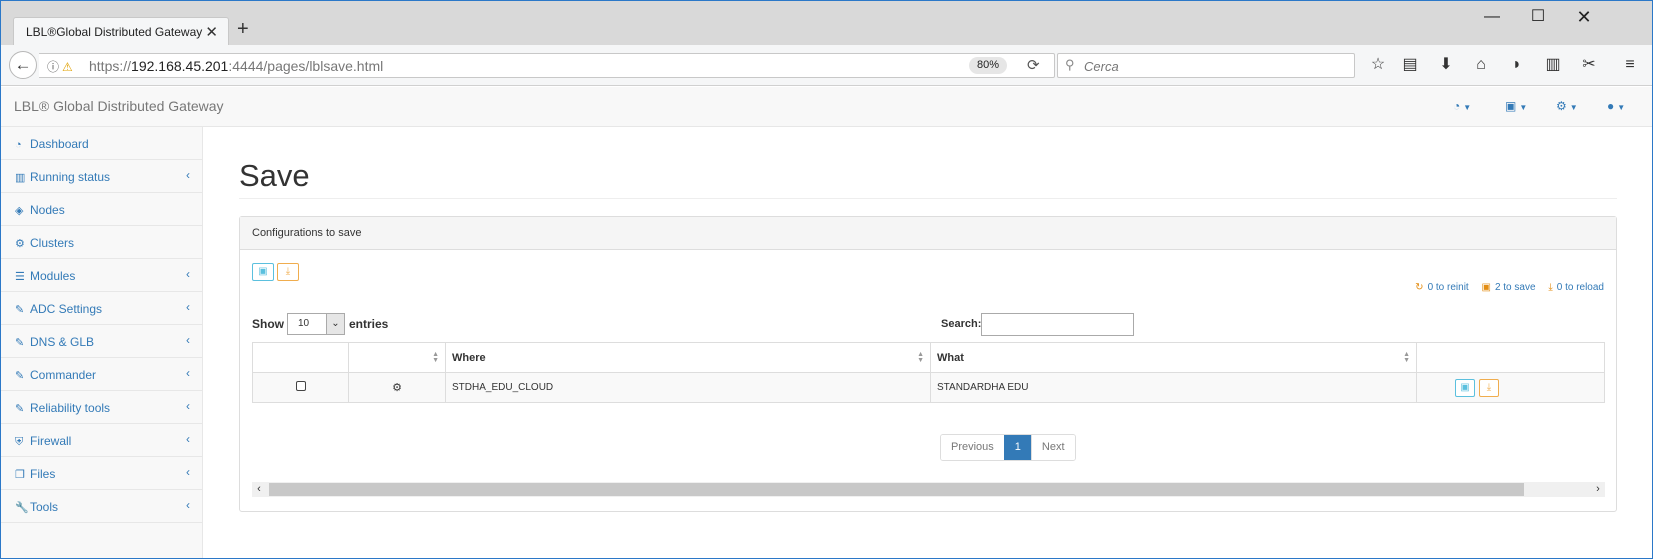 Image resolution: width=1653 pixels, height=559 pixels. Describe the element at coordinates (300, 386) in the screenshot. I see `row-checkbox` at that location.